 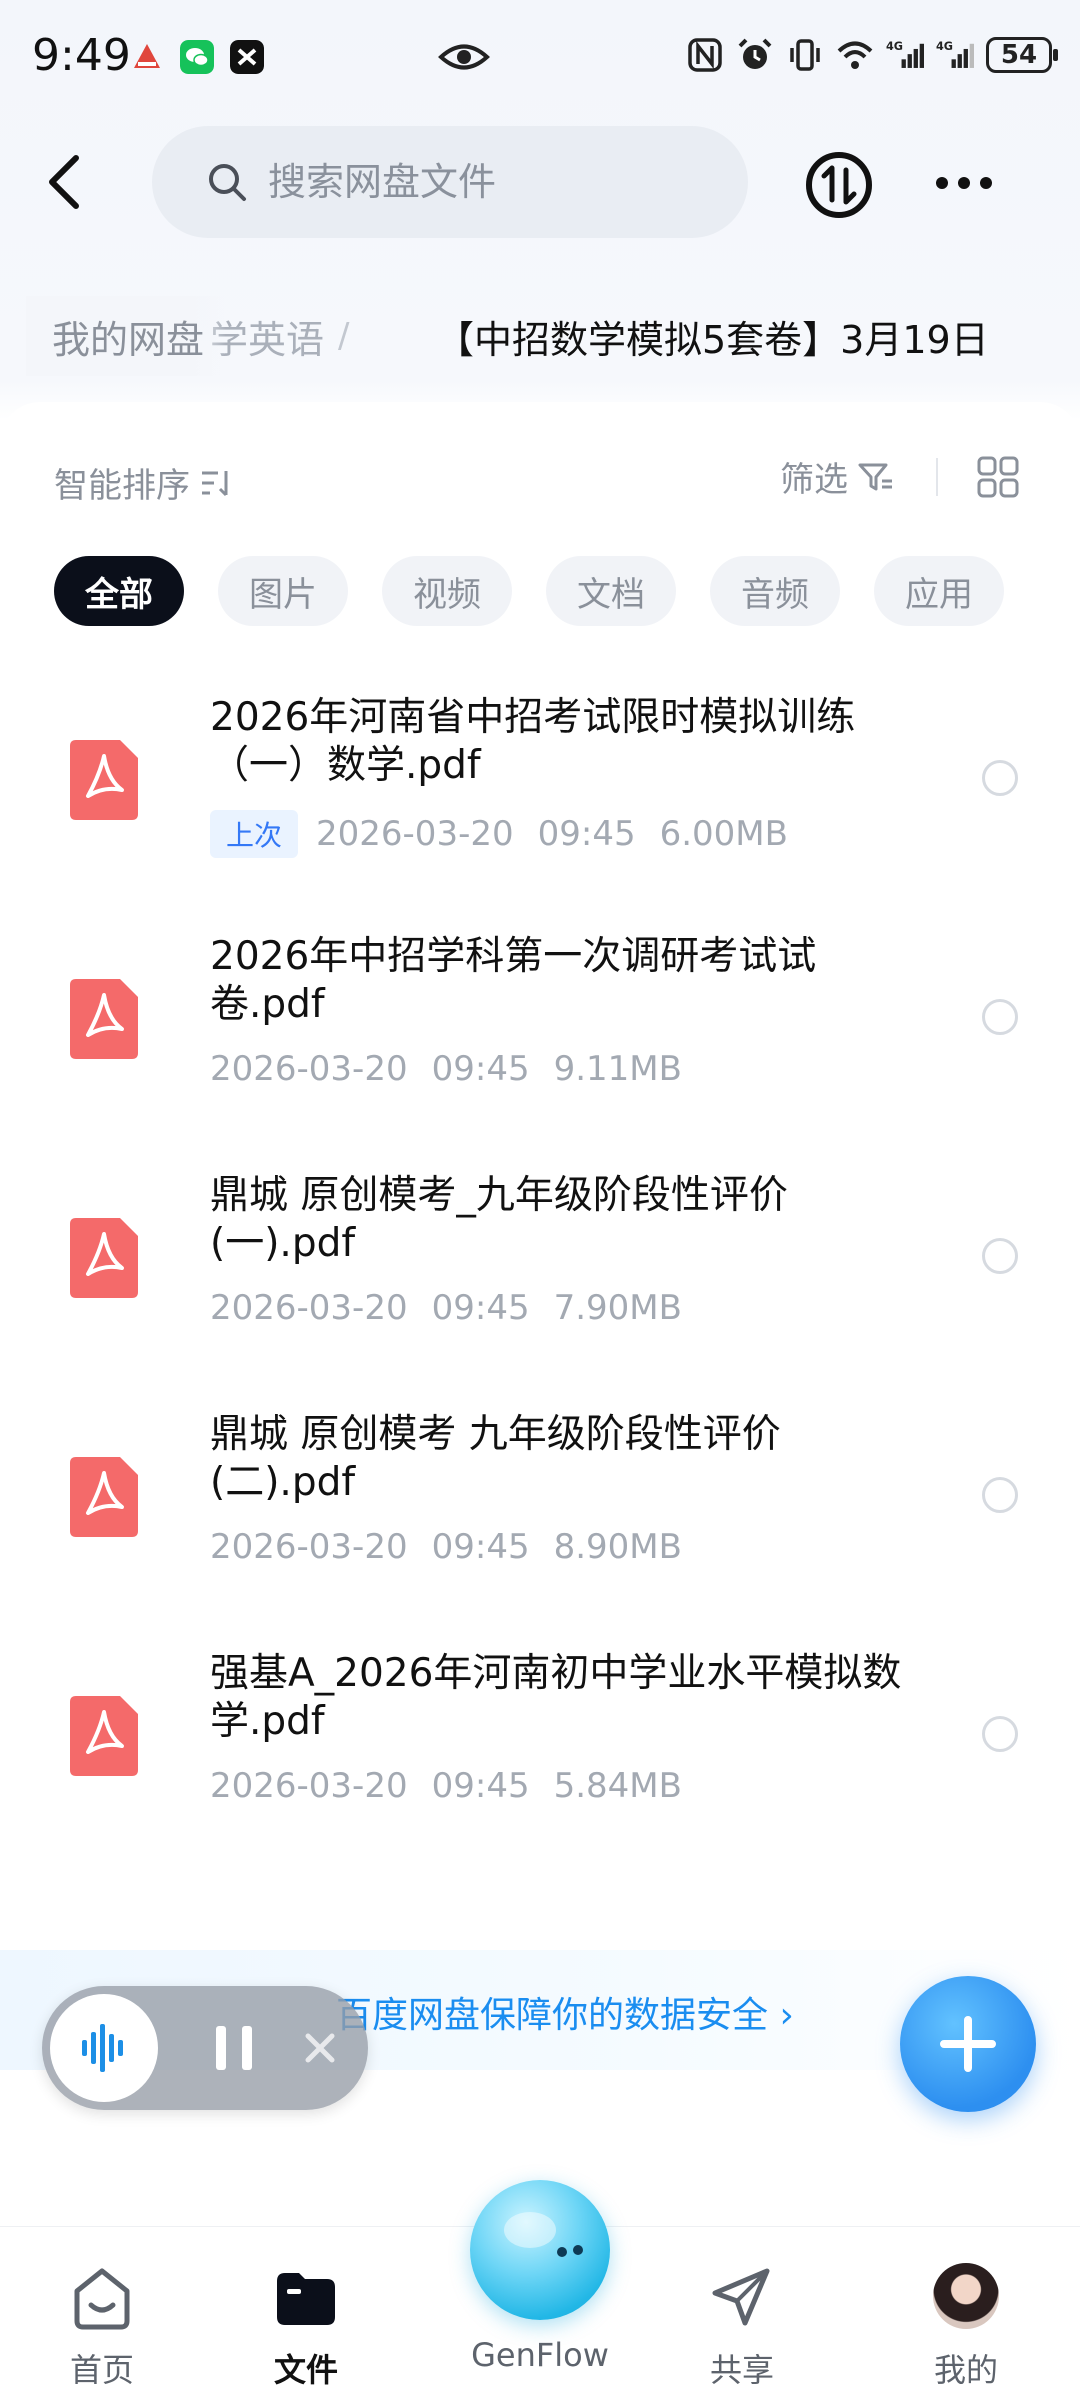 I want to click on sort-label: 智能排序, so click(x=122, y=486).